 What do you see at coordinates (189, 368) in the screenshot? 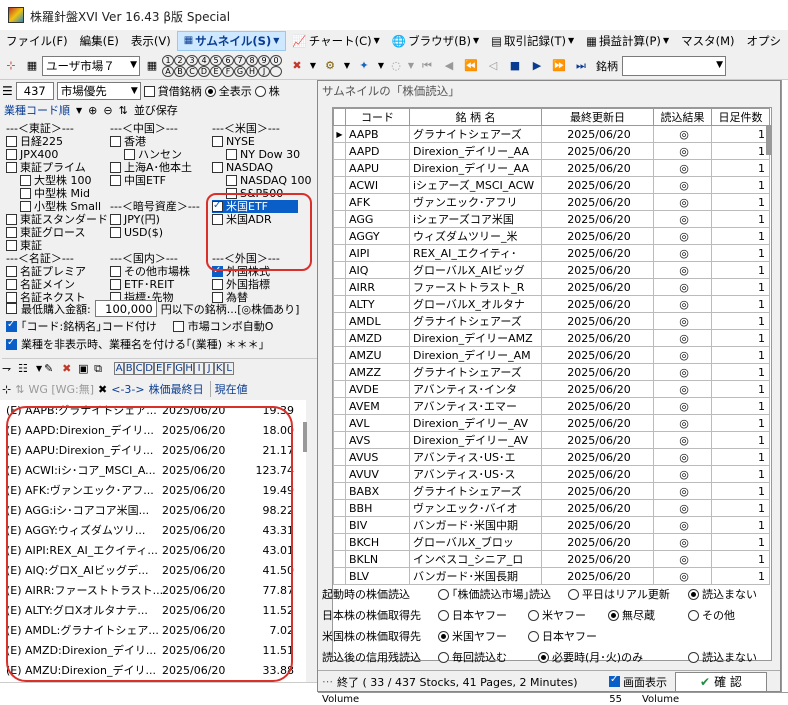
I see `letter-button: H` at bounding box center [189, 368].